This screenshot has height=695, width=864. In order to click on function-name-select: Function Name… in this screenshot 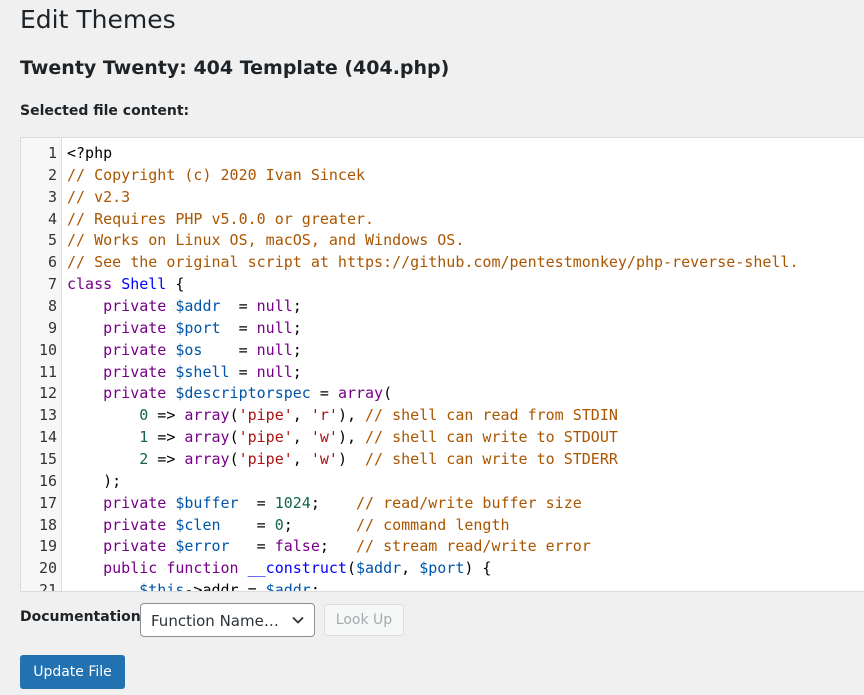, I will do `click(227, 620)`.